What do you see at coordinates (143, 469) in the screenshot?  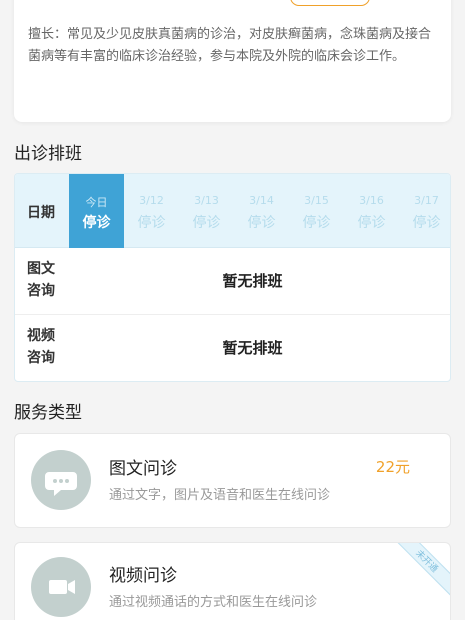 I see `service-name: 图文问诊` at bounding box center [143, 469].